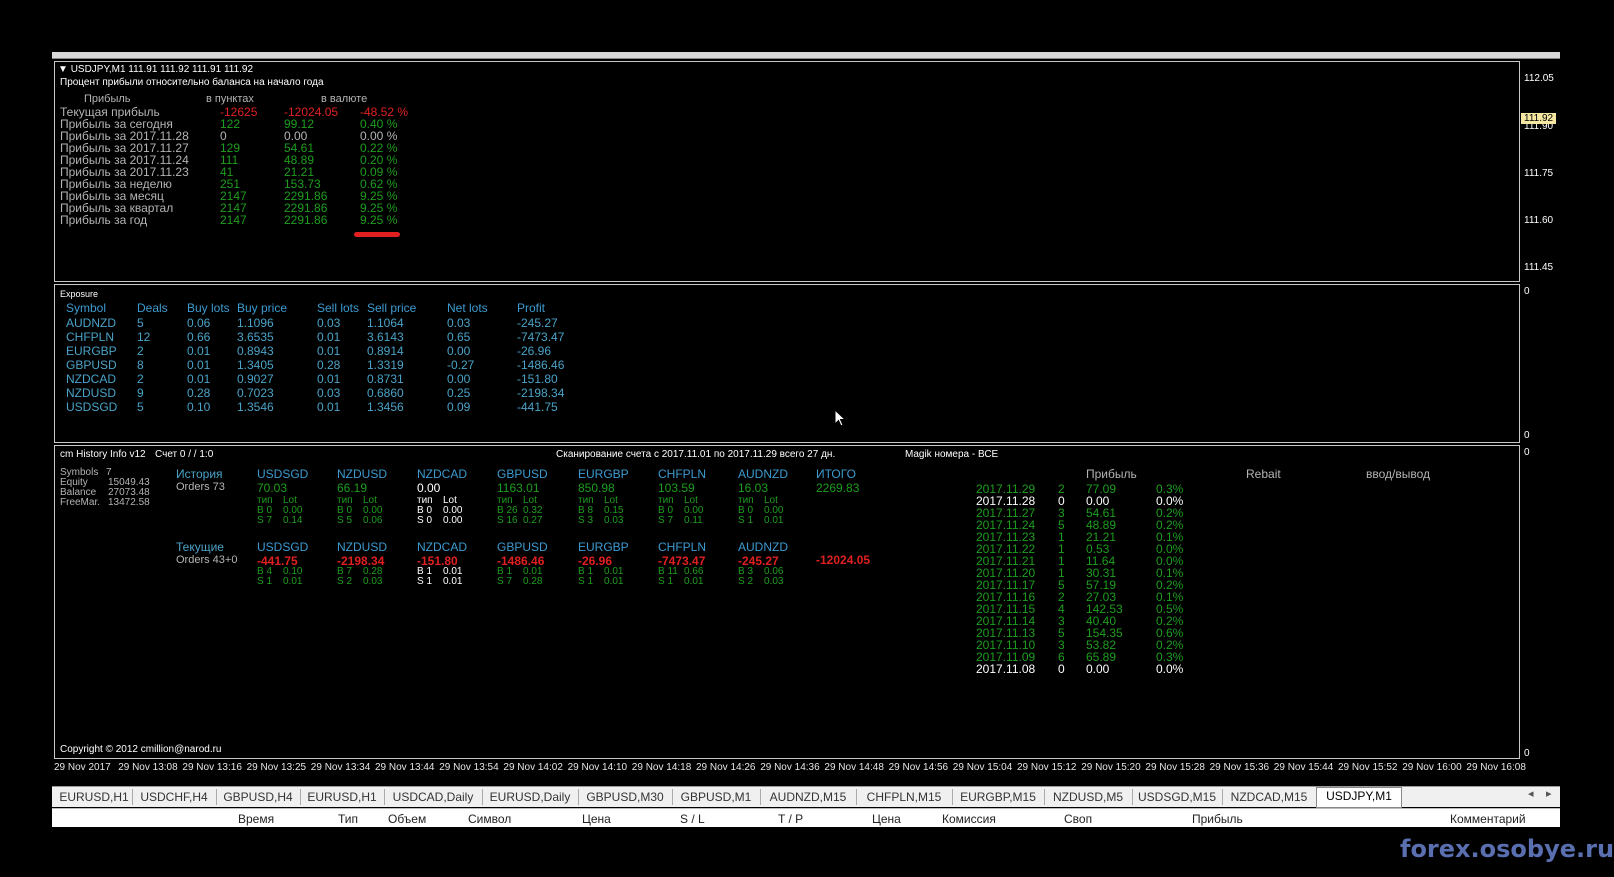 This screenshot has width=1614, height=877. What do you see at coordinates (91, 393) in the screenshot?
I see `exposure-cell: NZDUSD` at bounding box center [91, 393].